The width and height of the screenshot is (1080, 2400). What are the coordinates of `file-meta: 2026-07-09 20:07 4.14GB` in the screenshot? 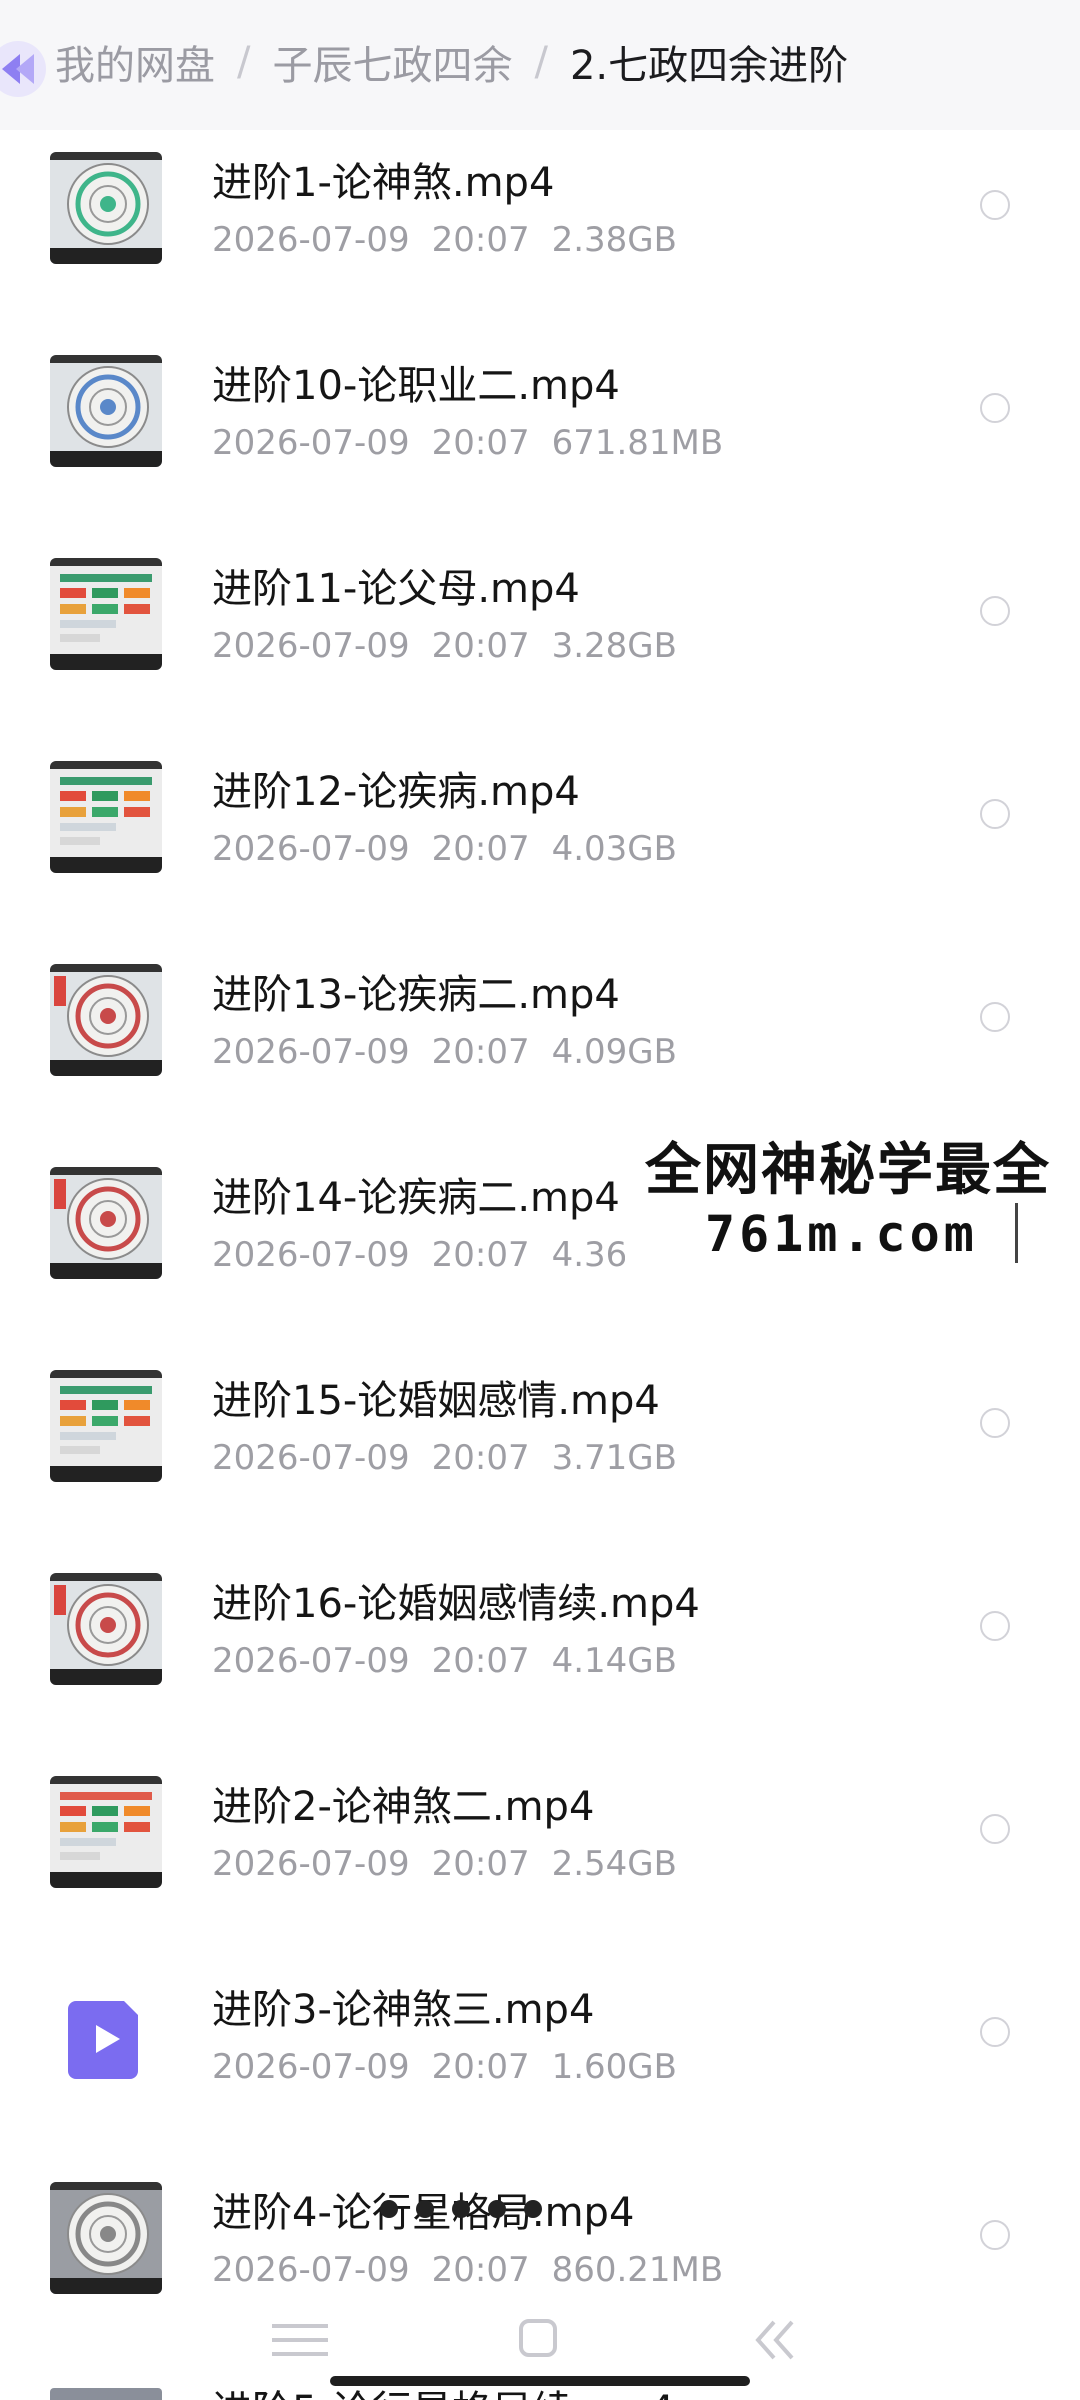 It's located at (444, 1661).